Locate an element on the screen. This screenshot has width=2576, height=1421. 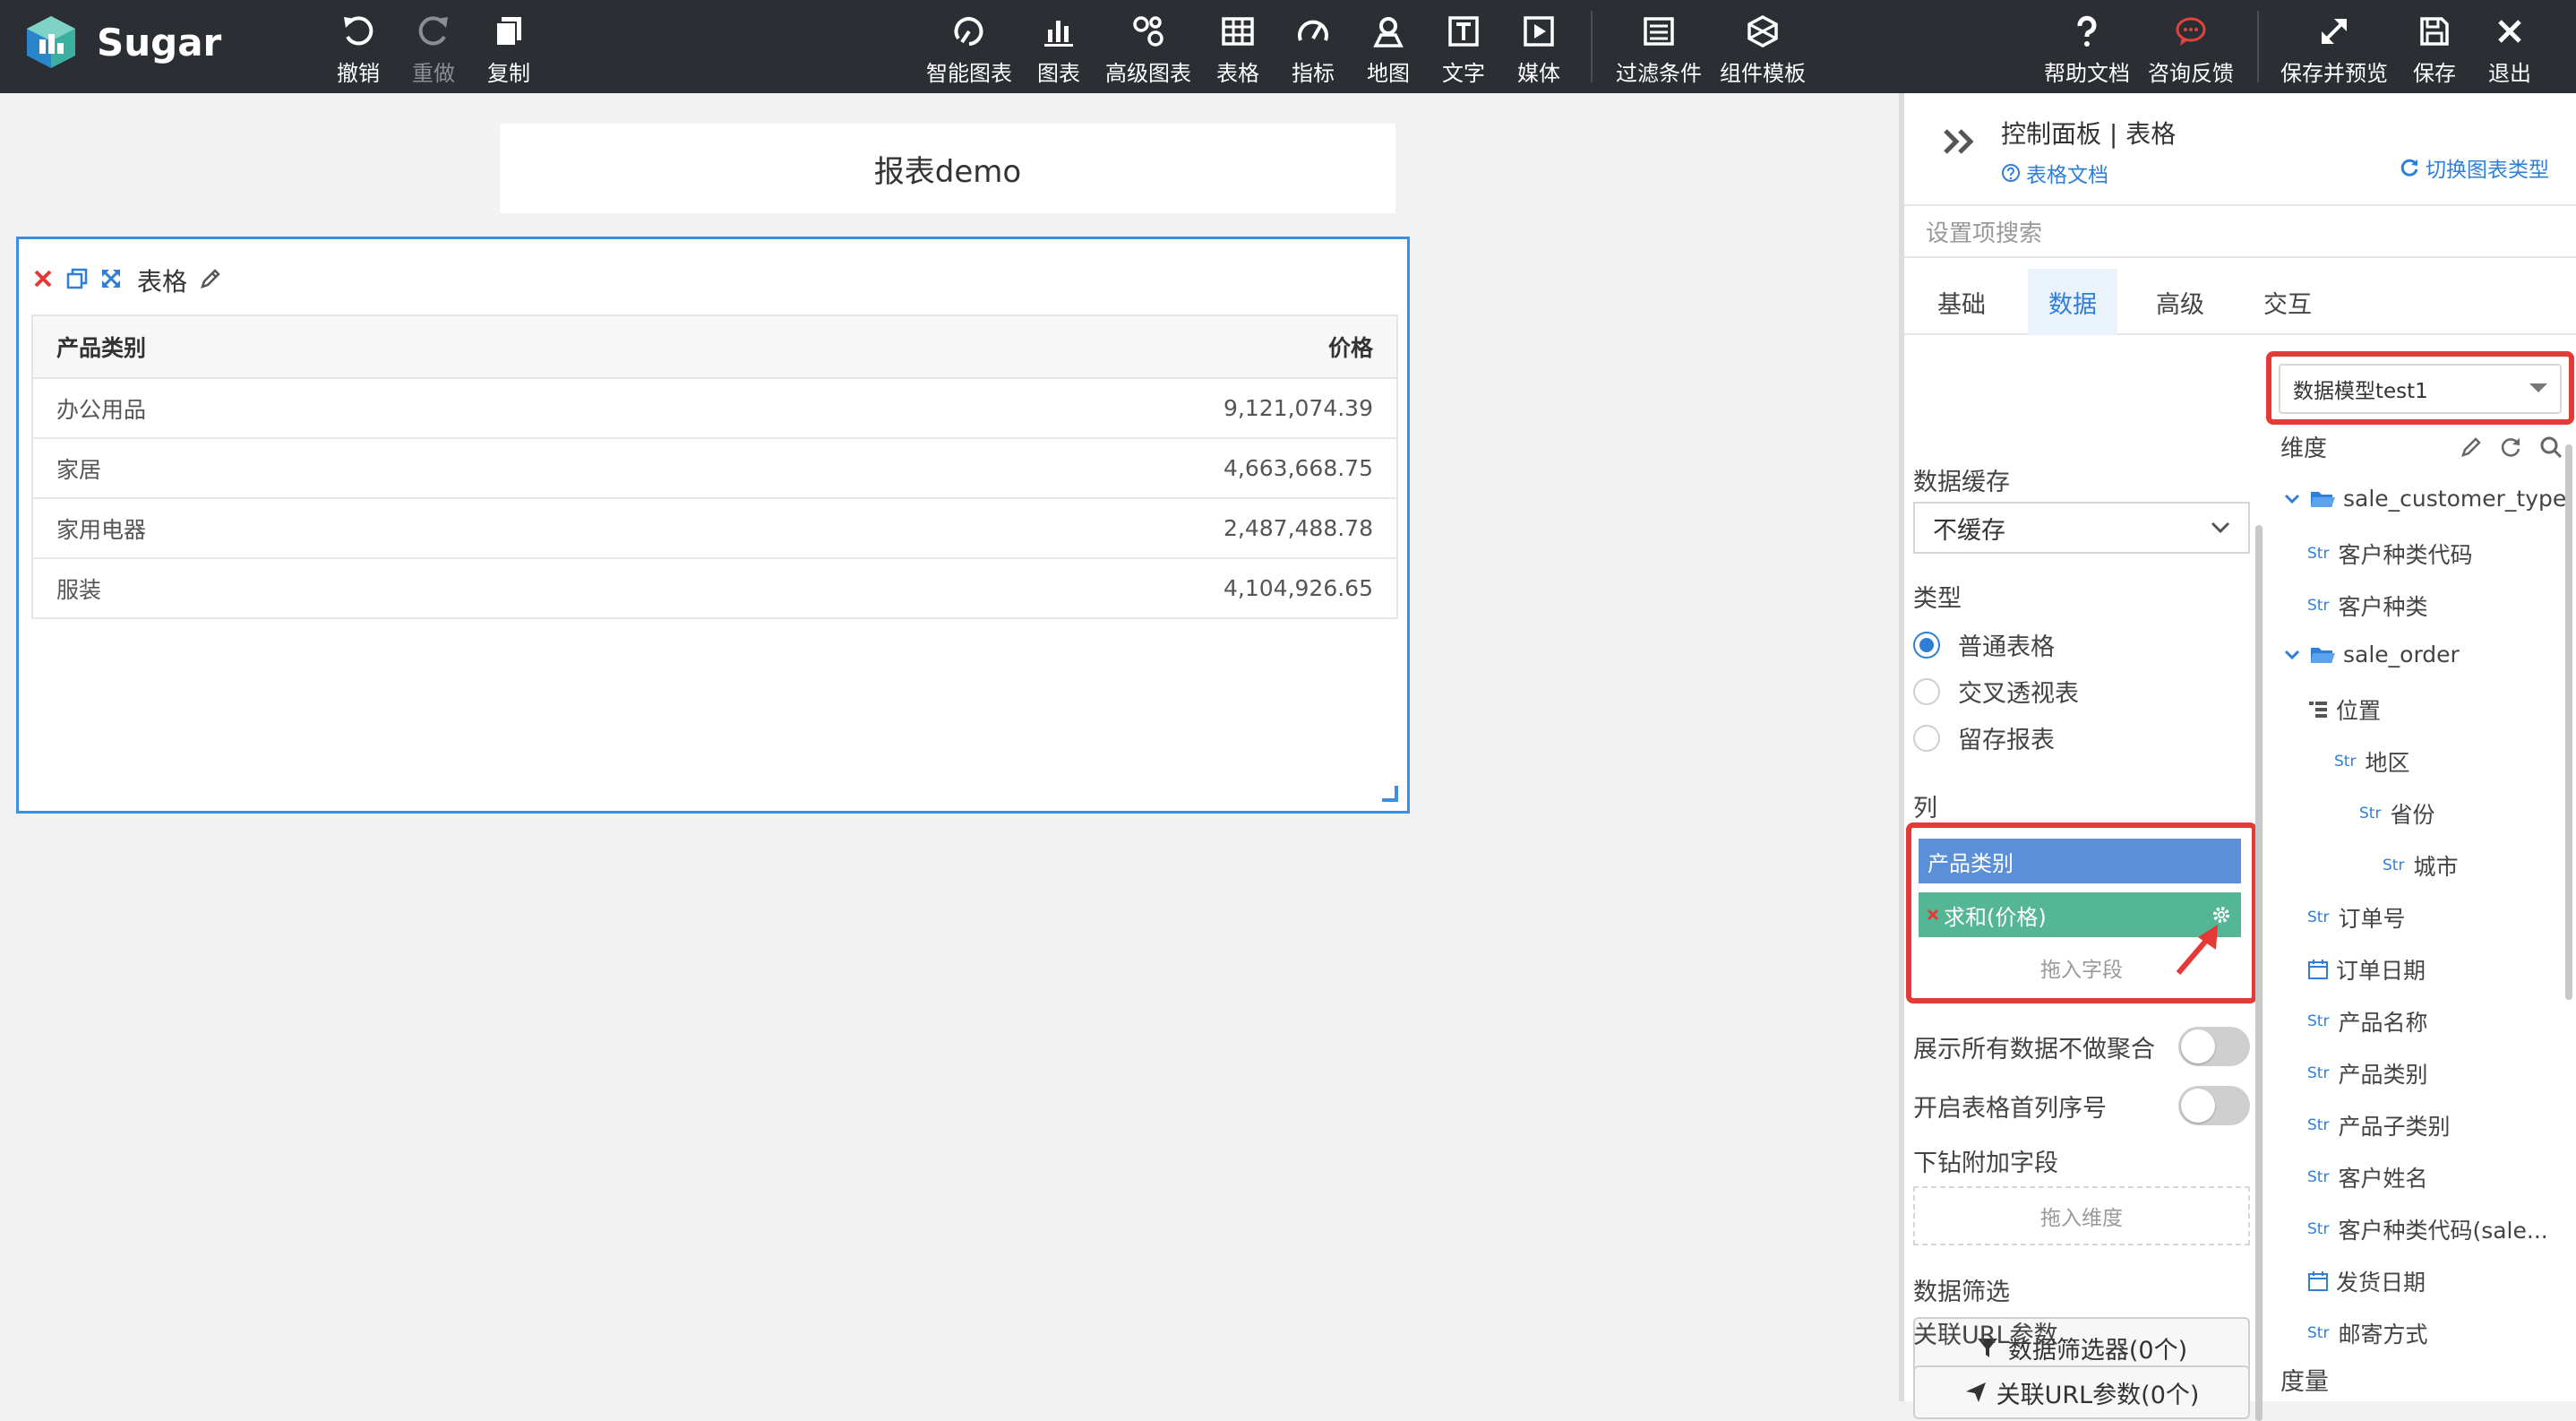
tree-field: Str 客户姓名 is located at coordinates (2367, 1177).